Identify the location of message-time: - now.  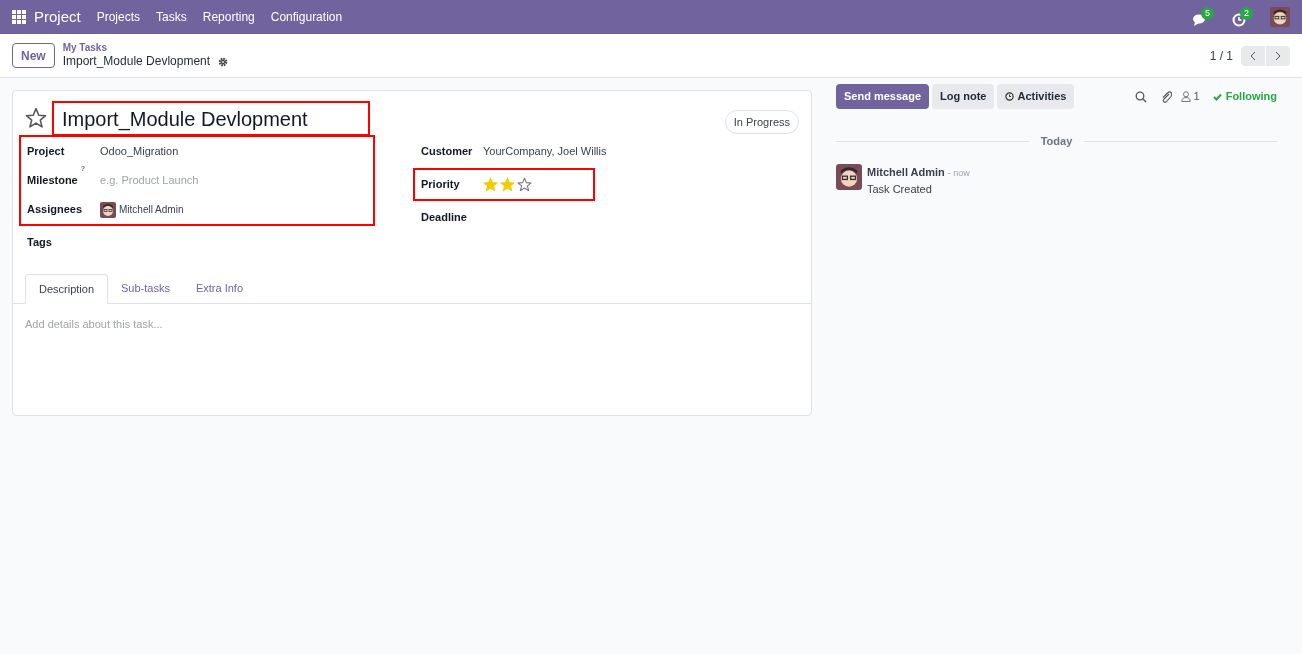
(958, 173).